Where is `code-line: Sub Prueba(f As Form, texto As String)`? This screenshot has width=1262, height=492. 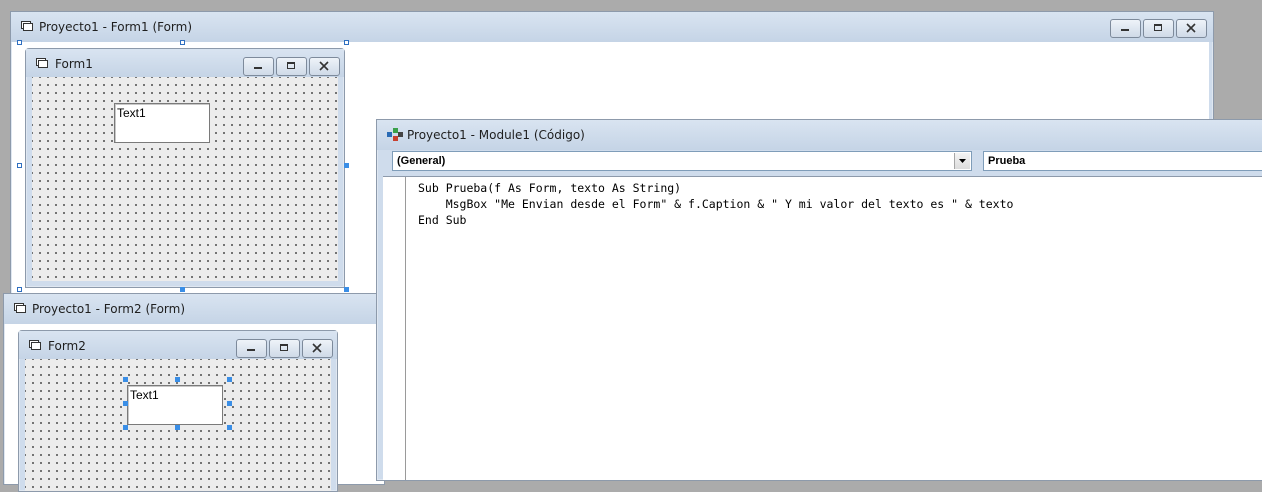 code-line: Sub Prueba(f As Form, texto As String) is located at coordinates (549, 188).